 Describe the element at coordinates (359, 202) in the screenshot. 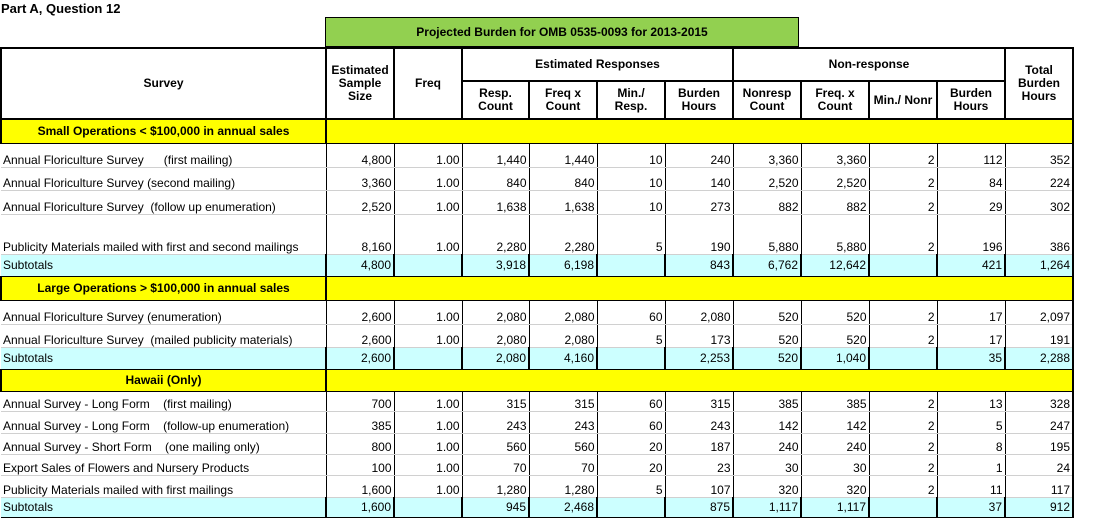

I see `cell-size: 2,520` at that location.